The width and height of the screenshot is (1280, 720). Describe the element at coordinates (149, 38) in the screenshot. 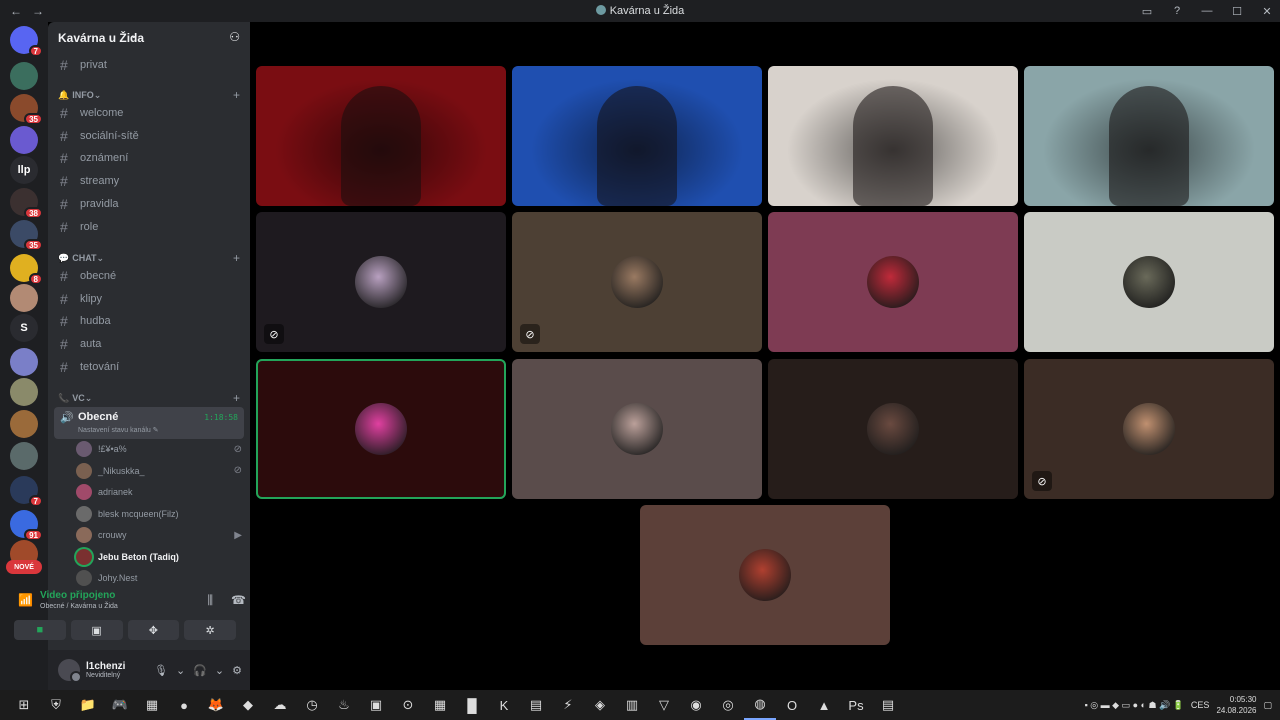

I see `guild-header: Kavárna u Žida ⌄ ⚇` at that location.